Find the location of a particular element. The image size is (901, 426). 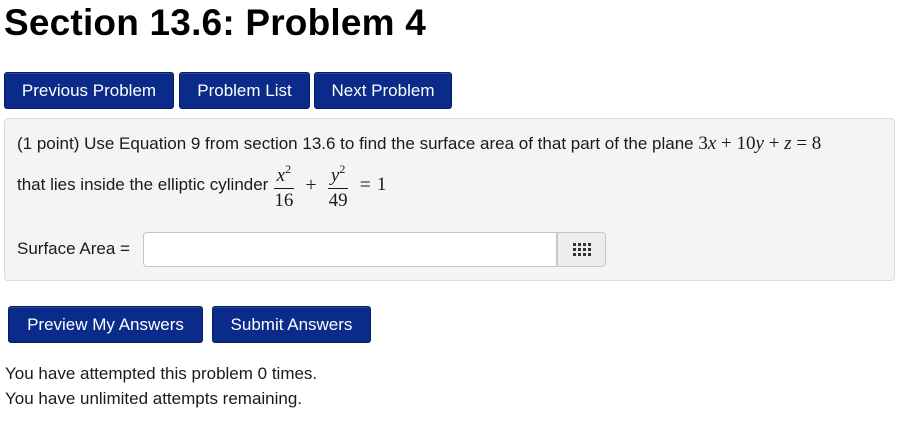

cylinder-text: that lies inside the elliptic cylinder is located at coordinates (143, 184).